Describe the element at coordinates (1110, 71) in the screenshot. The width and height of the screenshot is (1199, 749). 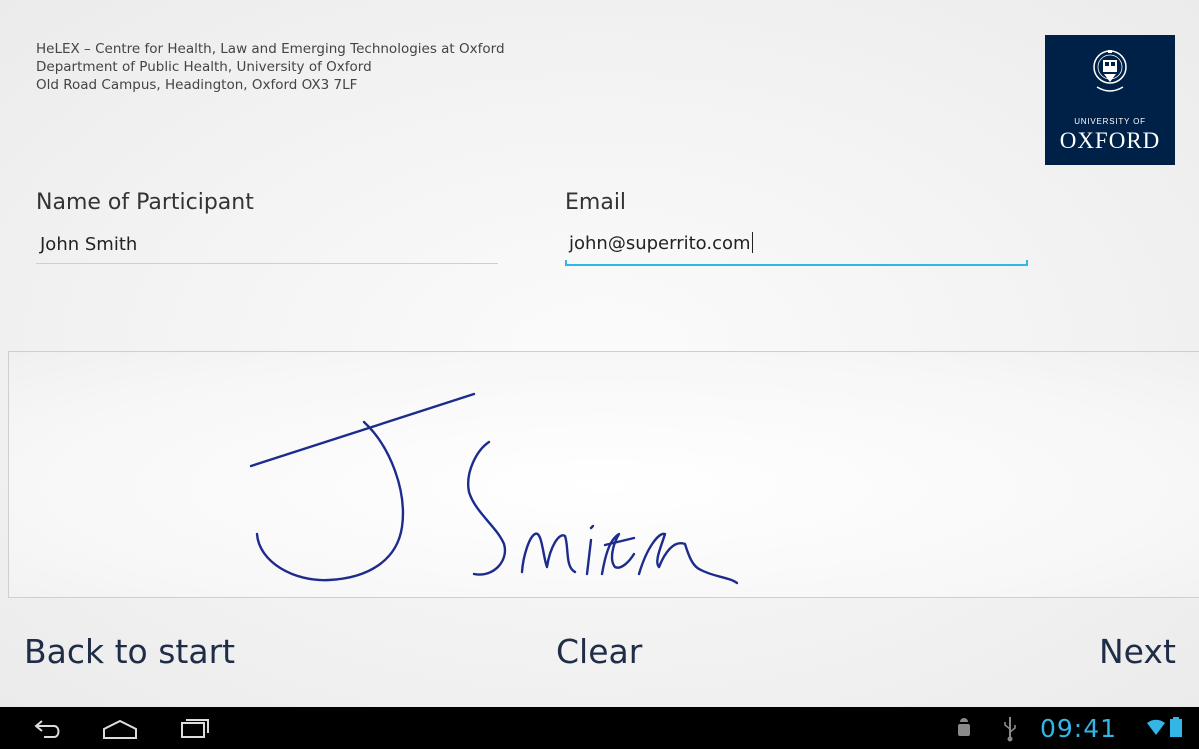
I see `oxford-crest-icon` at that location.